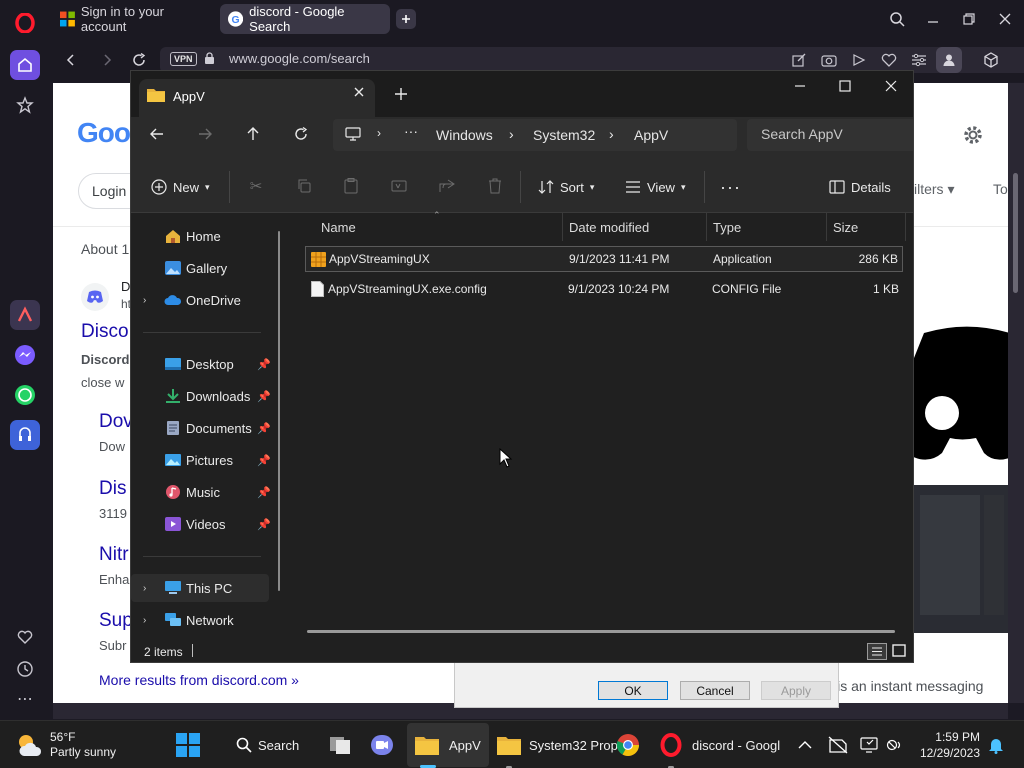 This screenshot has width=1024, height=768. I want to click on show-hidden-icons-chevron-icon, so click(805, 744).